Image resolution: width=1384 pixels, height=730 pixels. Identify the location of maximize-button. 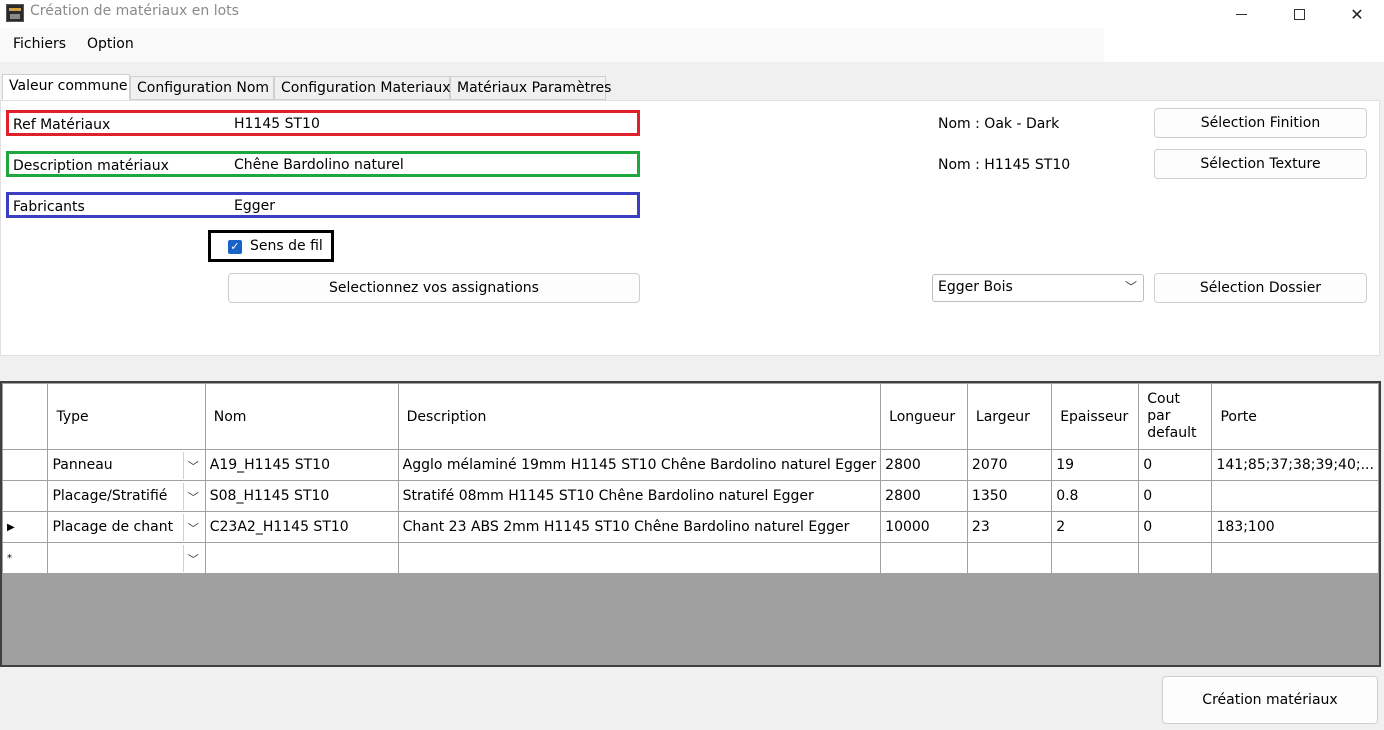
(1299, 14).